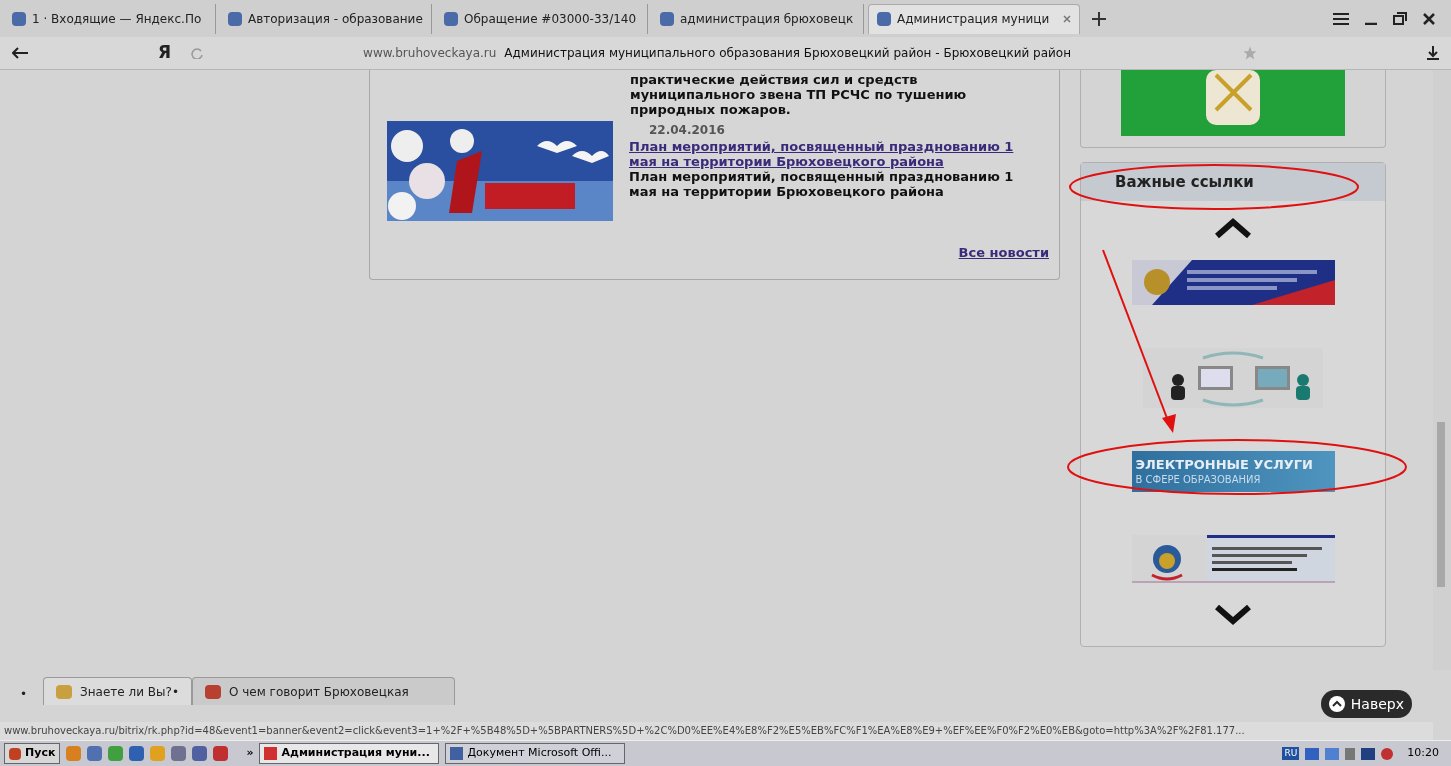 The height and width of the screenshot is (766, 1451). Describe the element at coordinates (32, 753) in the screenshot. I see `start-button: Пуск` at that location.